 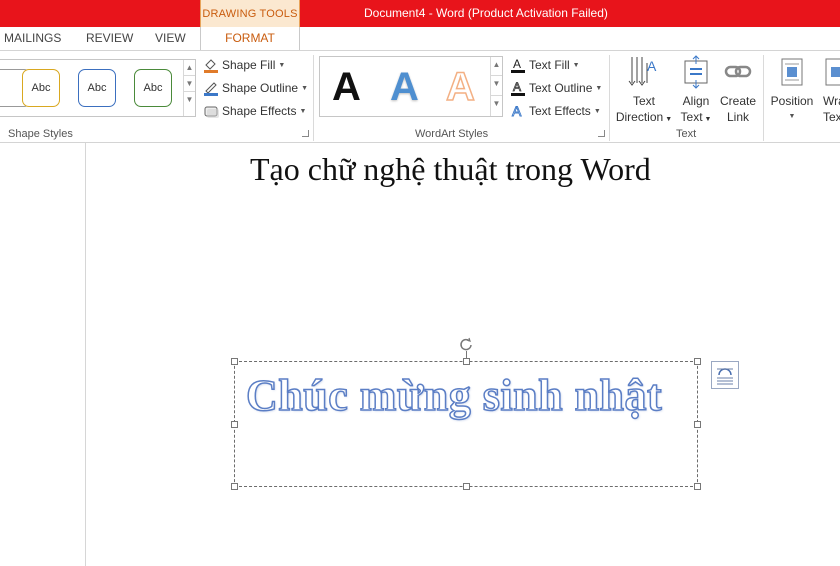 I want to click on wordart-styles-scrollbar: ▲ ▼ ▼, so click(x=496, y=86).